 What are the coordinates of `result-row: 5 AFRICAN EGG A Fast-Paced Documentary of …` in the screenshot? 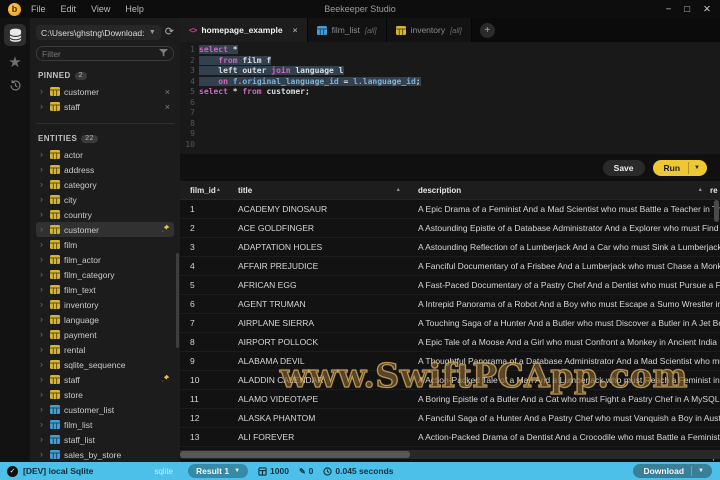 It's located at (450, 285).